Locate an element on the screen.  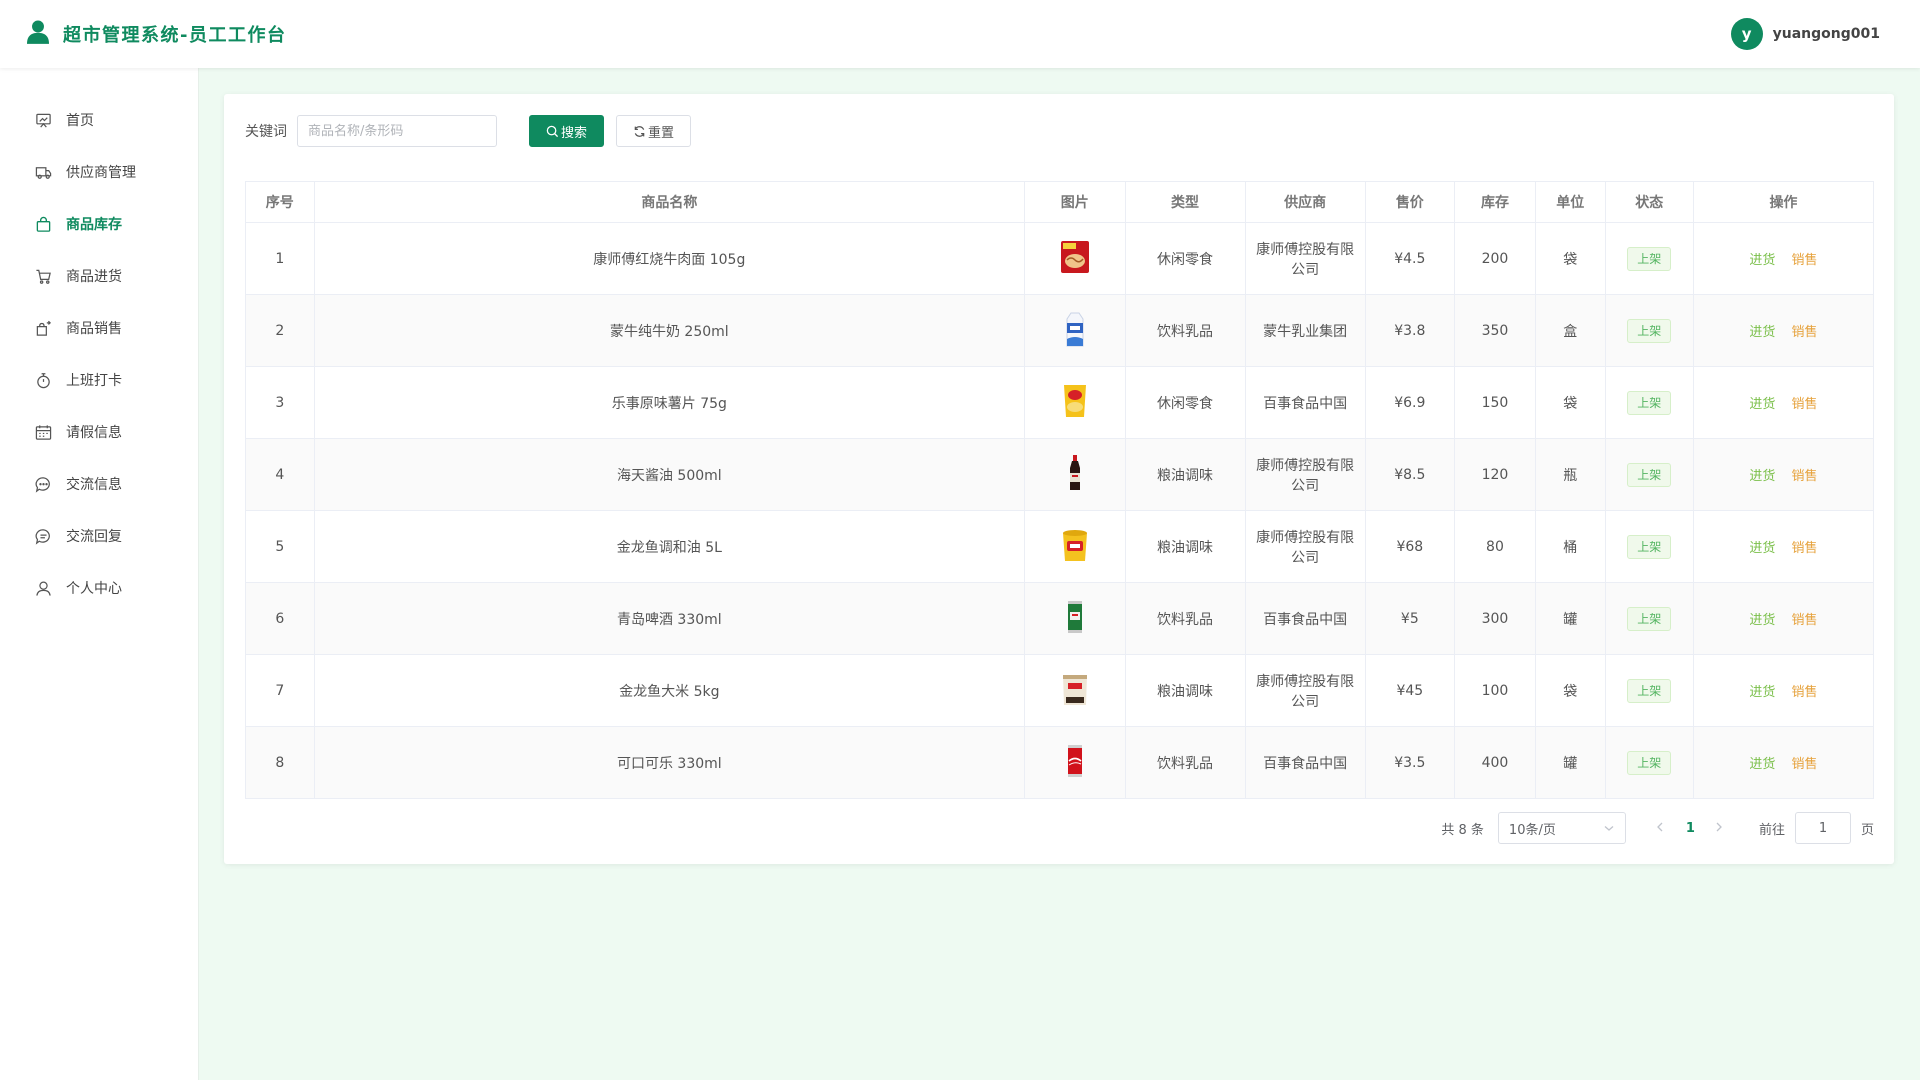
column-header: 操作 is located at coordinates (1783, 202).